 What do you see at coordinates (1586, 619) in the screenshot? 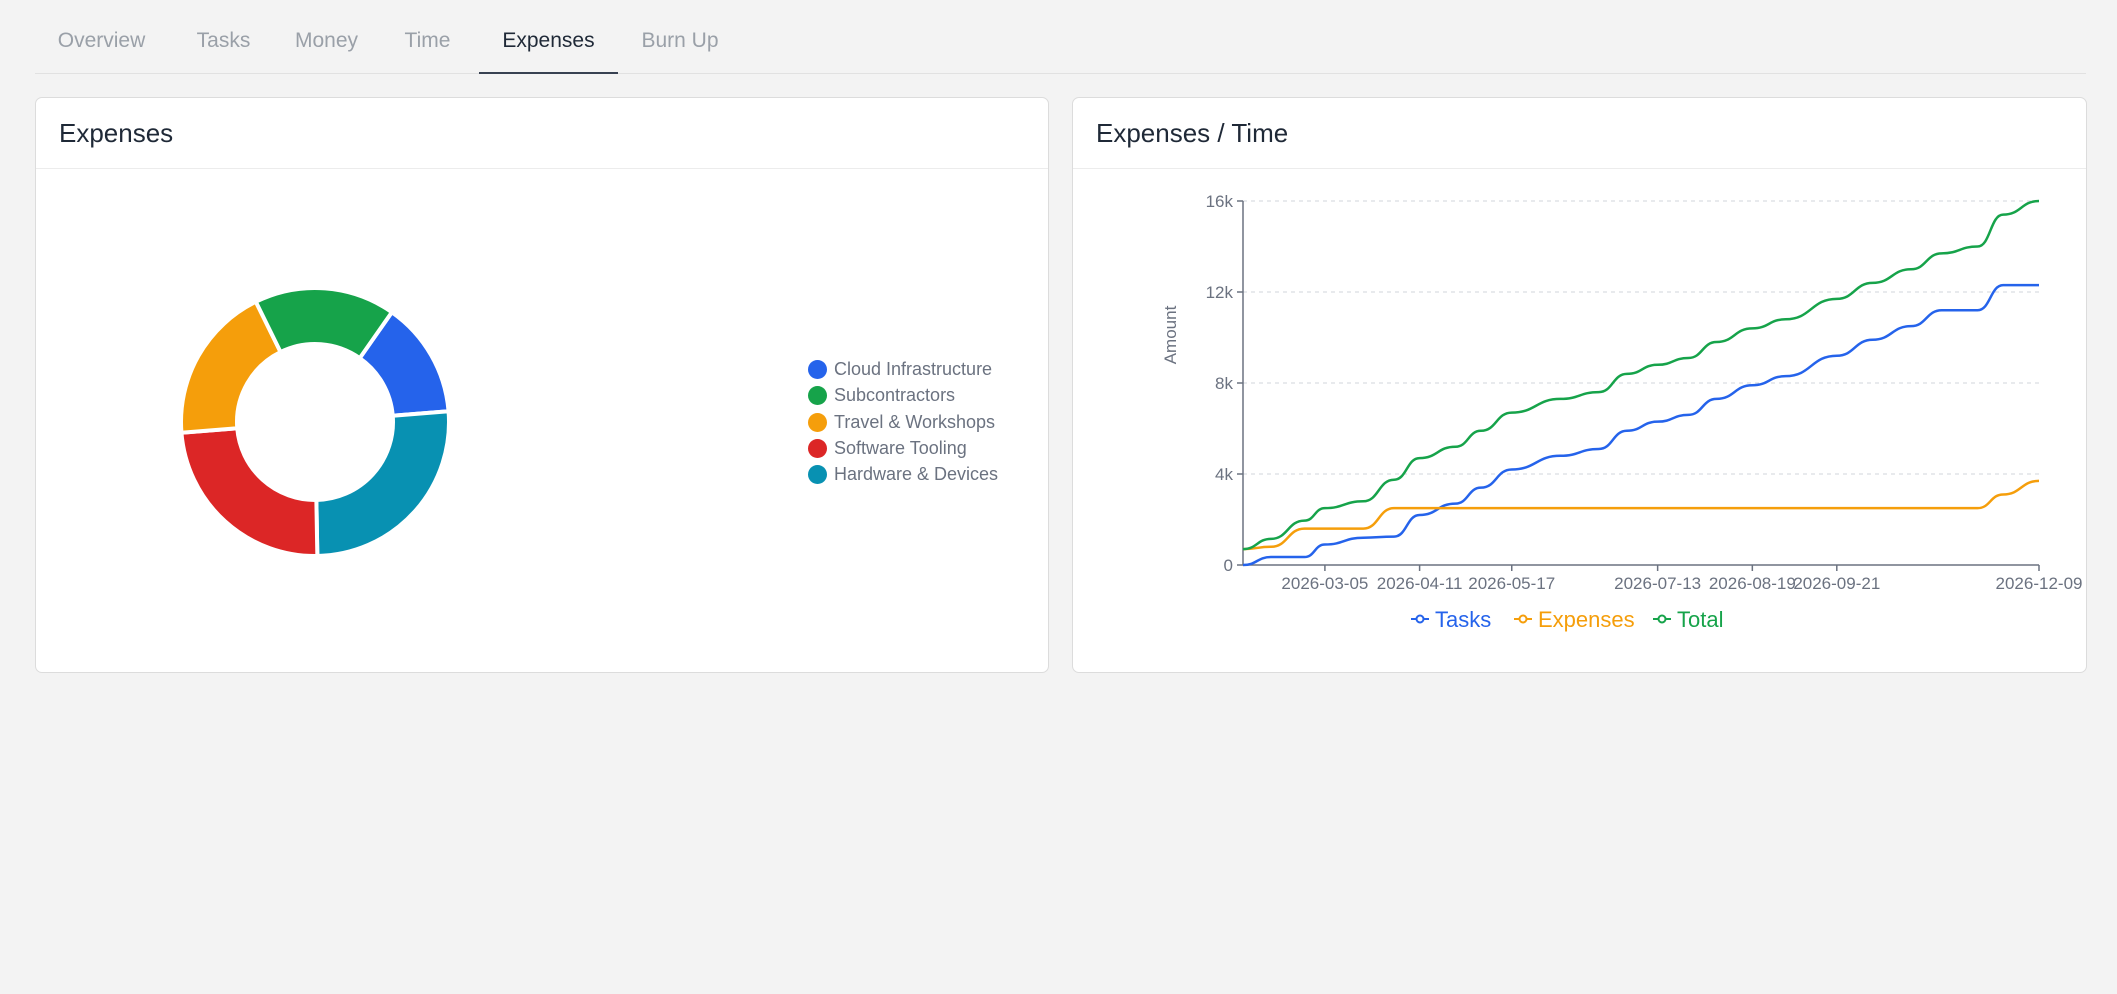
I see `legend-label: Expenses` at bounding box center [1586, 619].